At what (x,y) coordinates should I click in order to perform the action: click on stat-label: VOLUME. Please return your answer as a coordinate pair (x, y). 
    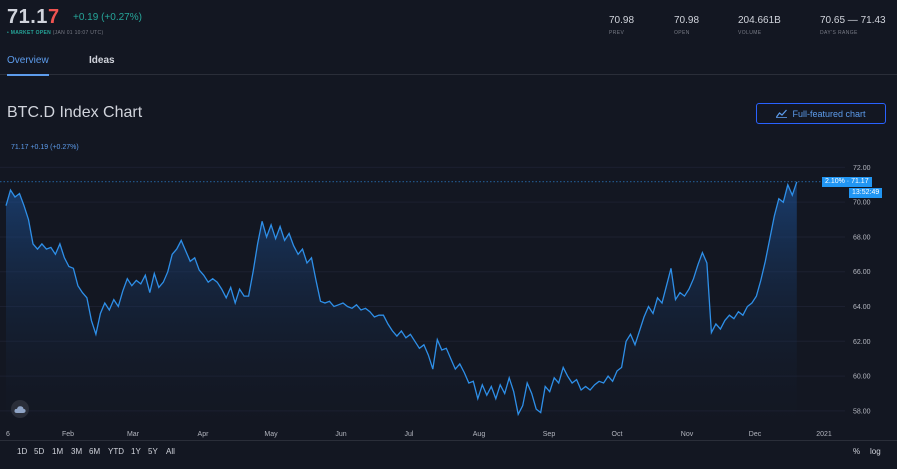
    Looking at the image, I should click on (750, 33).